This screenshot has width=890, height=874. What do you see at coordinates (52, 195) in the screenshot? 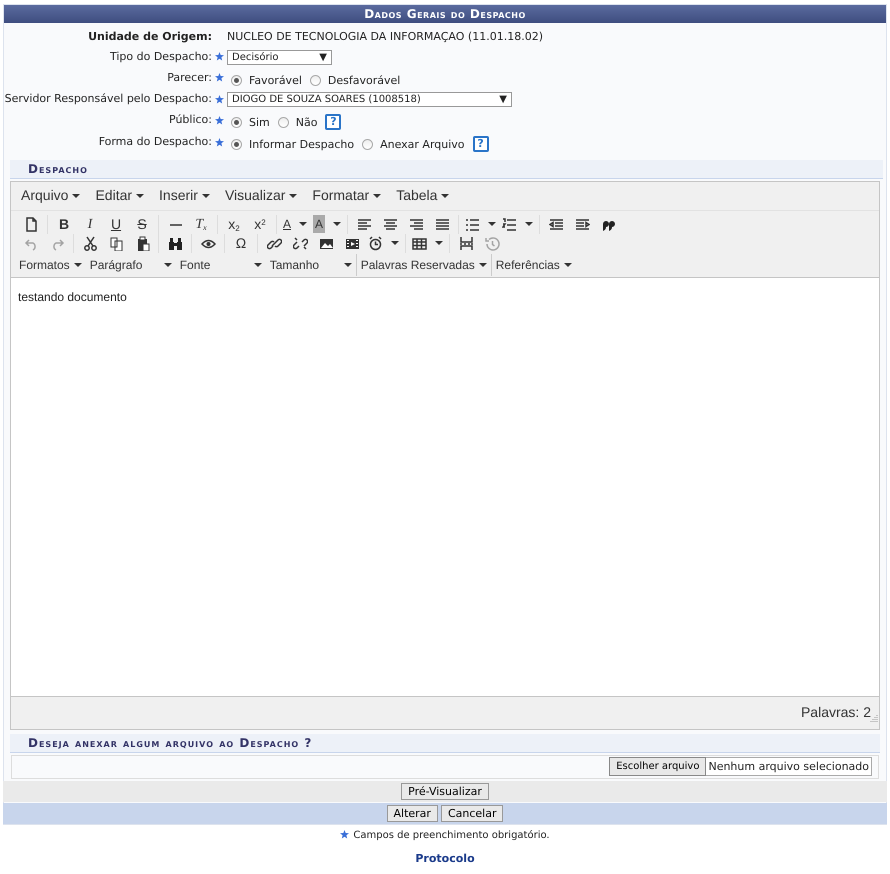
I see `menu-item: Arquivo` at bounding box center [52, 195].